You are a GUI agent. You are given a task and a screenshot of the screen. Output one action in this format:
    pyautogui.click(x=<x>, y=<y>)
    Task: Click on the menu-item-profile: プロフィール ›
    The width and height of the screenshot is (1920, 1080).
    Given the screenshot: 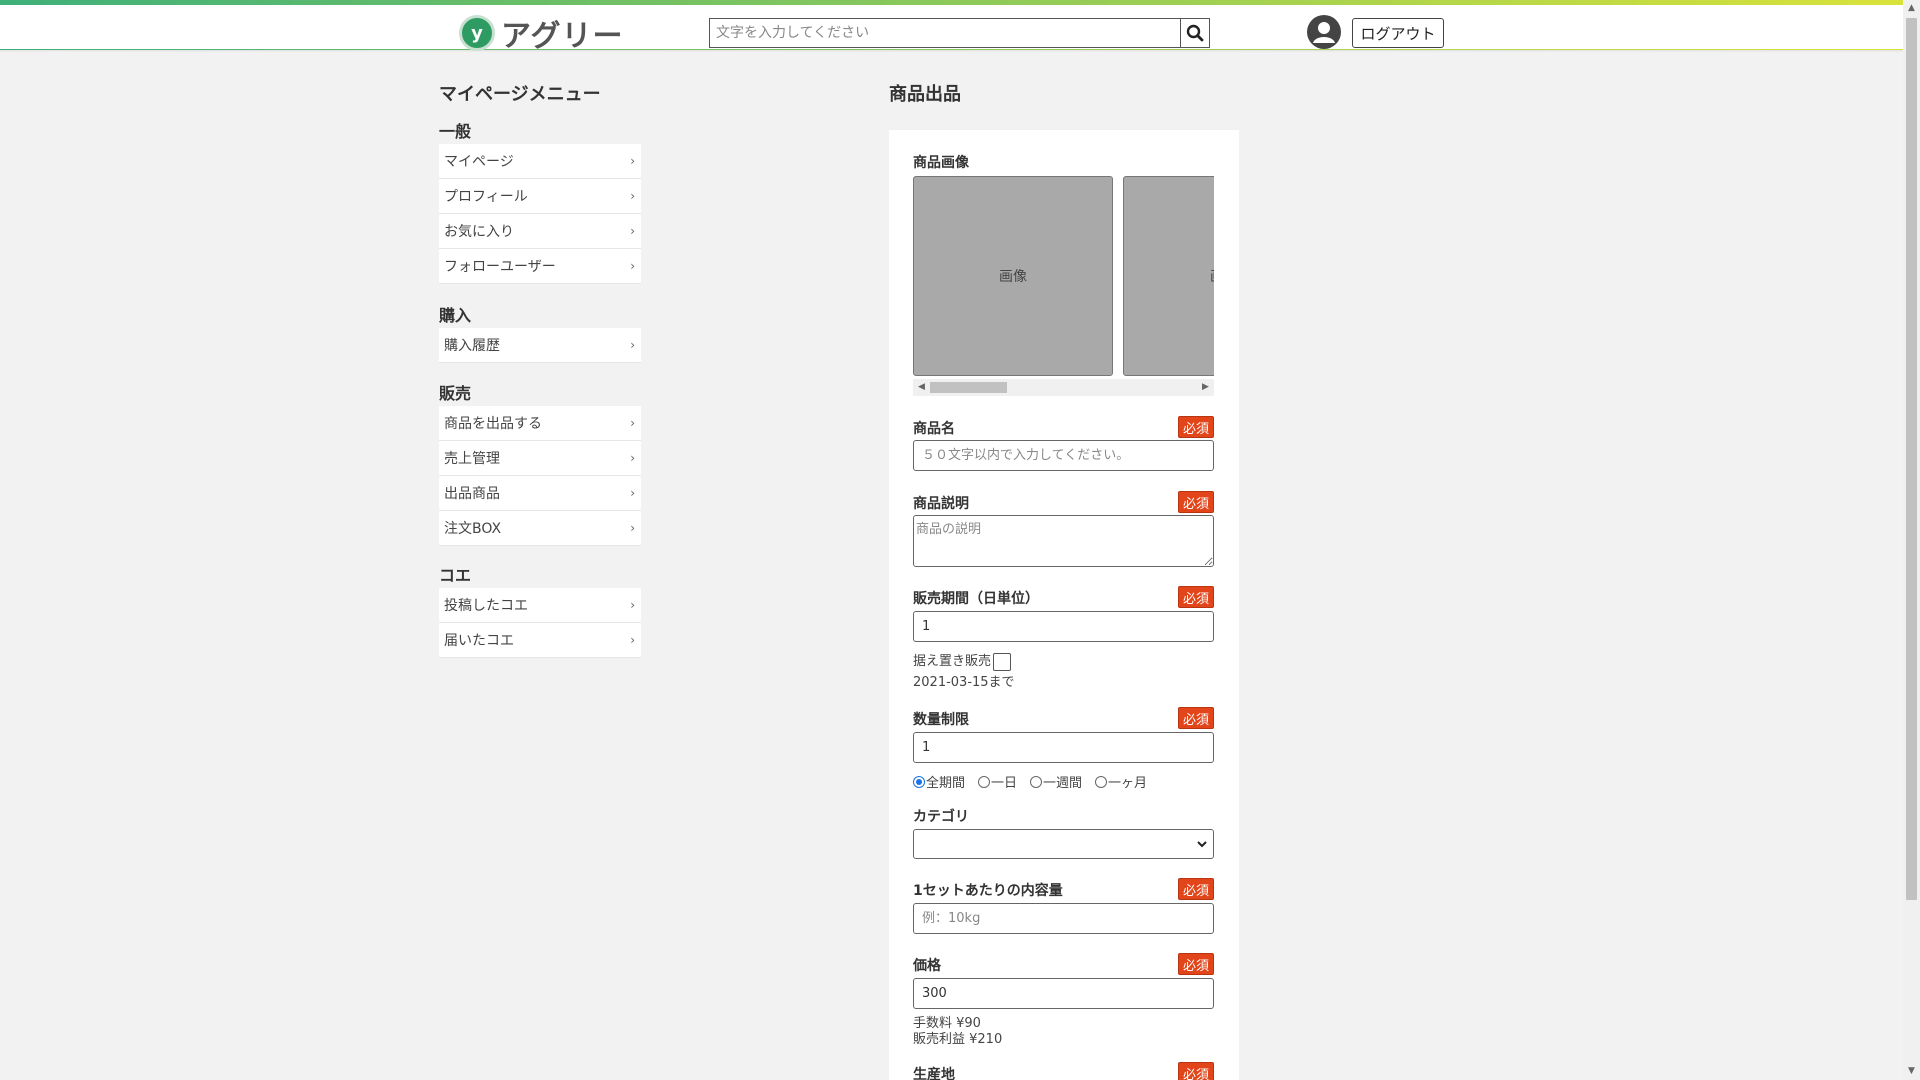 What is the action you would take?
    pyautogui.click(x=540, y=196)
    